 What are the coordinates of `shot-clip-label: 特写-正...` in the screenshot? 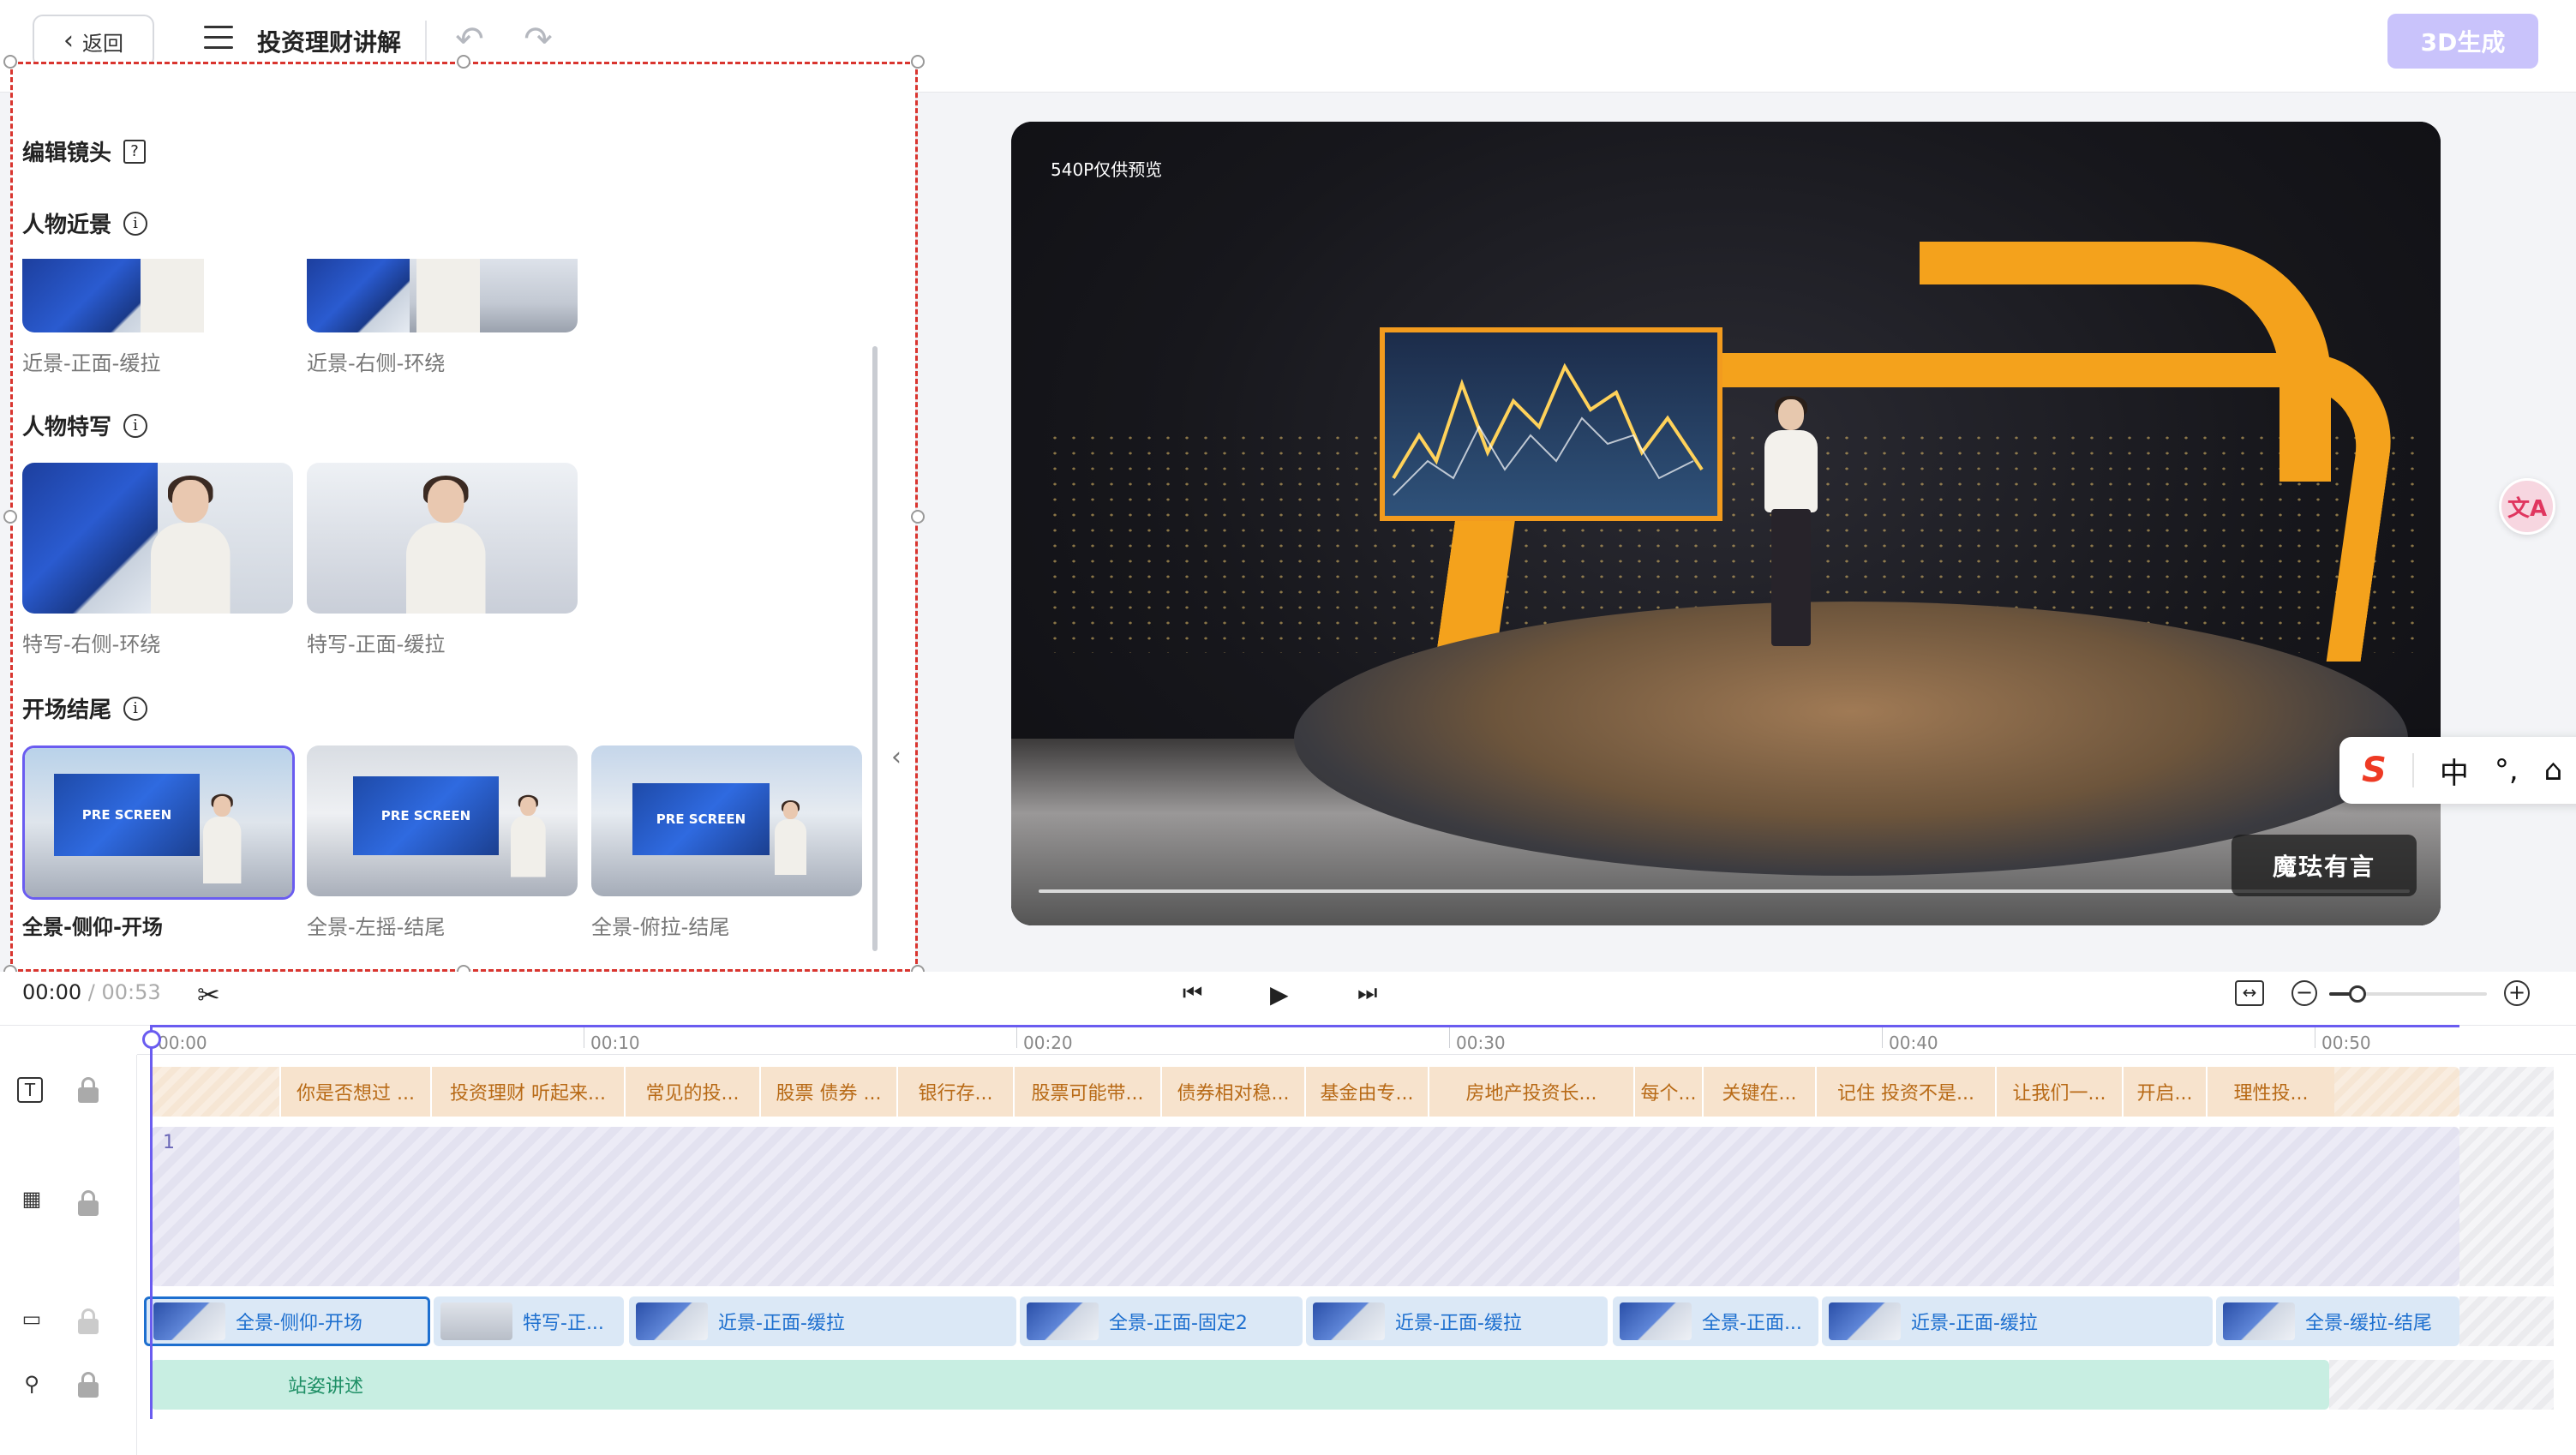 It's located at (563, 1323).